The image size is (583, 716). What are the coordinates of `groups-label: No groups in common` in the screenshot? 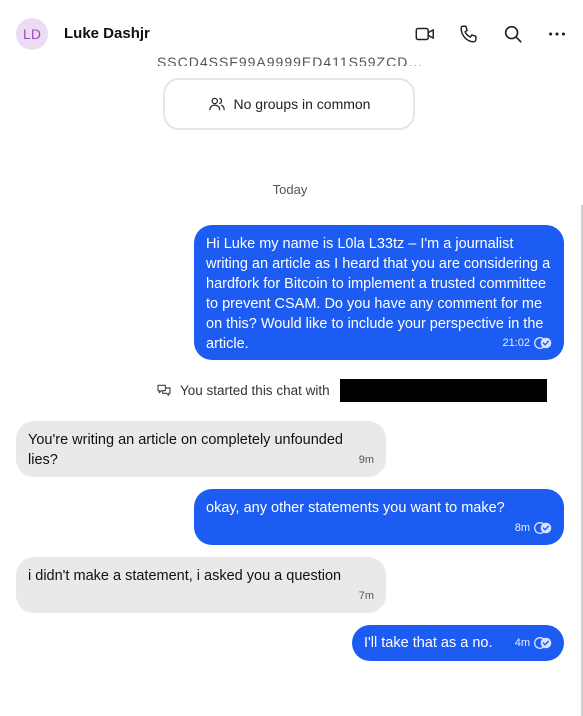 It's located at (302, 104).